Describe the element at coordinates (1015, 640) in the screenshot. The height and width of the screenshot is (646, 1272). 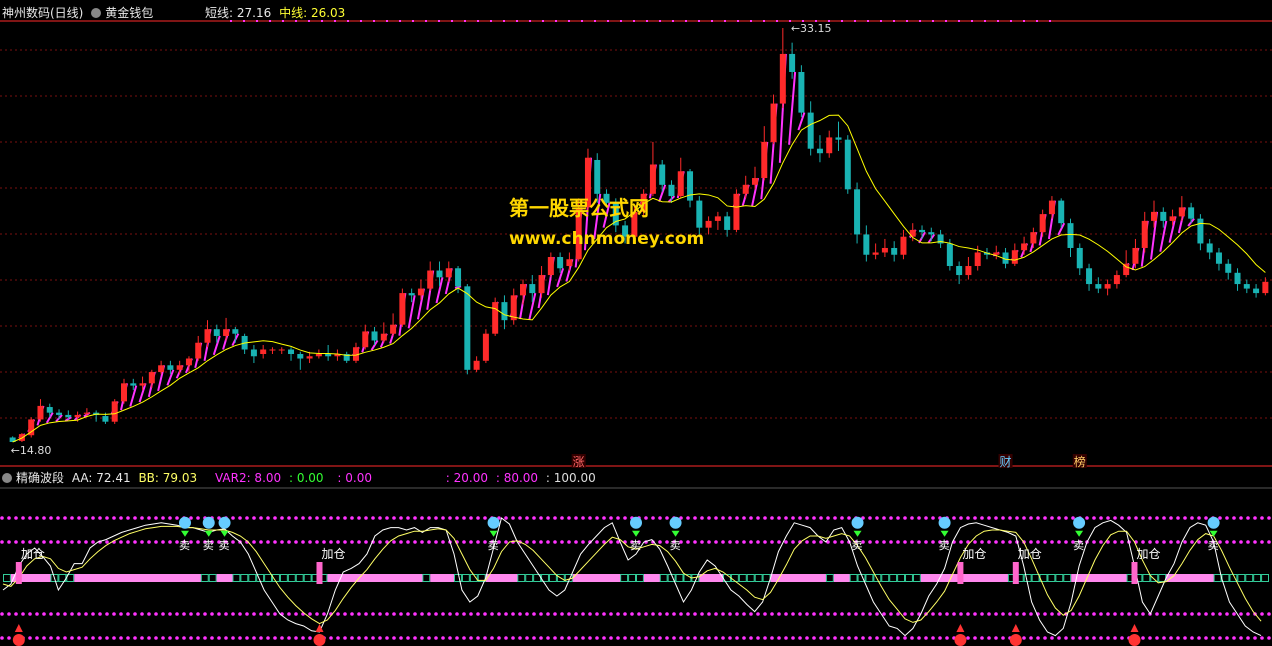
I see `buy-marker-icon` at that location.